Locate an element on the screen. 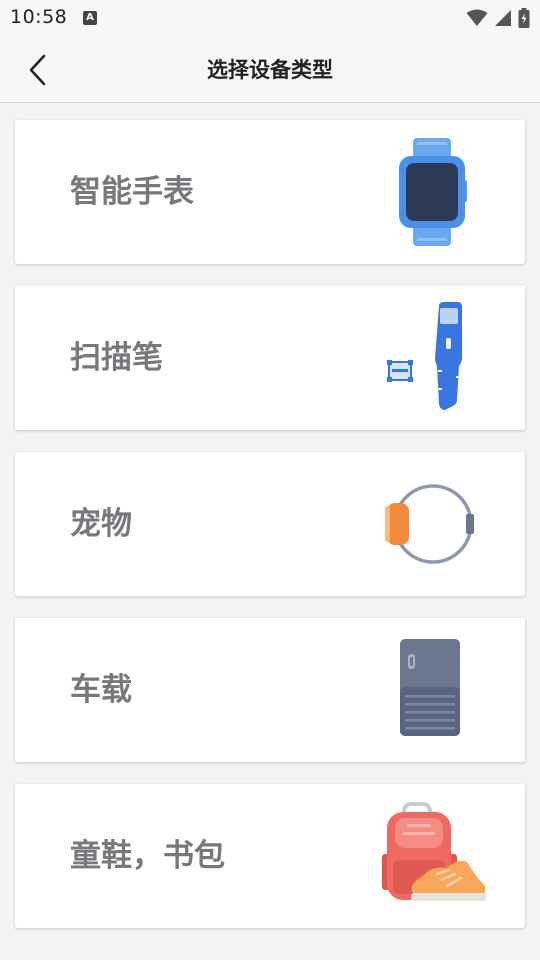 This screenshot has height=960, width=540. wifi-icon is located at coordinates (477, 17).